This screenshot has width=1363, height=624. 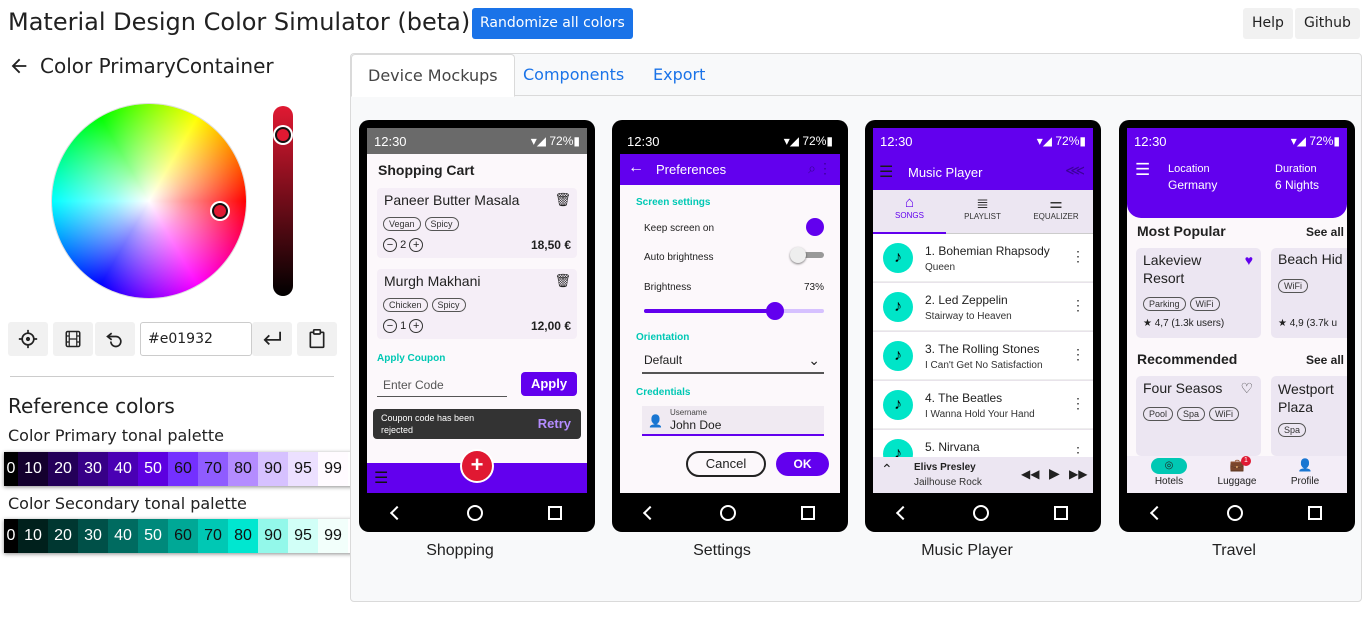 What do you see at coordinates (552, 23) in the screenshot?
I see `randomize-colors-button: Randomize all colors` at bounding box center [552, 23].